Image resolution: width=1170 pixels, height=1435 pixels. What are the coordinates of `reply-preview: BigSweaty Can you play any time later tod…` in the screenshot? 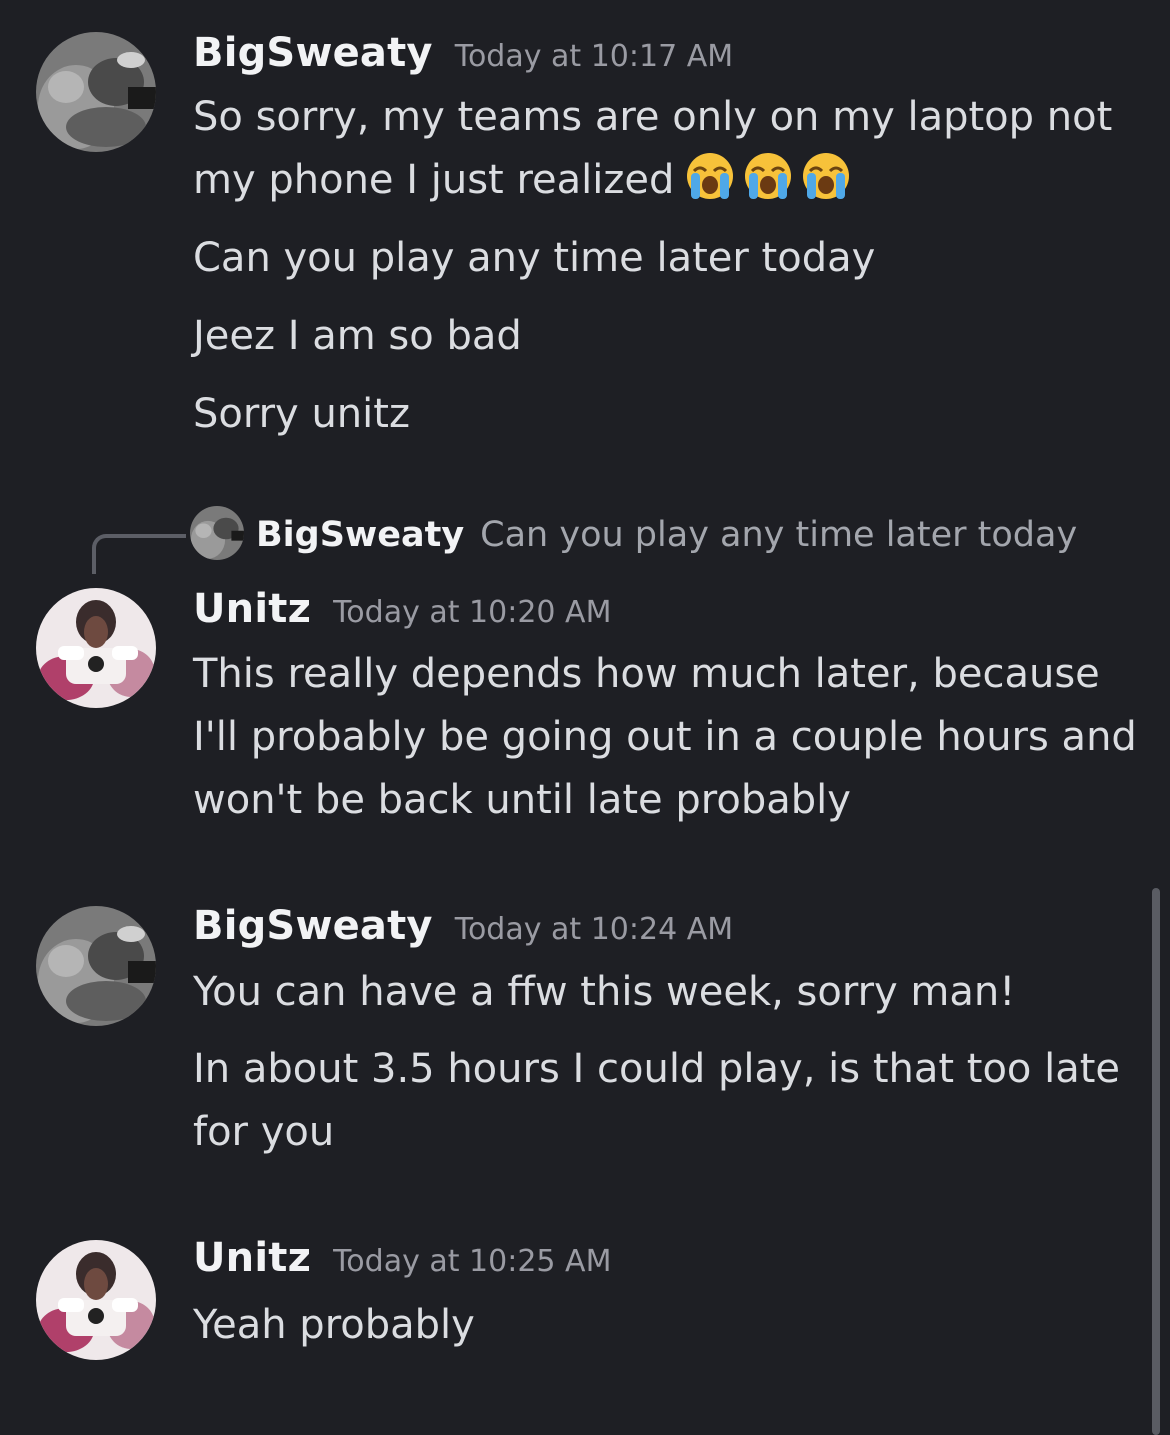 It's located at (633, 533).